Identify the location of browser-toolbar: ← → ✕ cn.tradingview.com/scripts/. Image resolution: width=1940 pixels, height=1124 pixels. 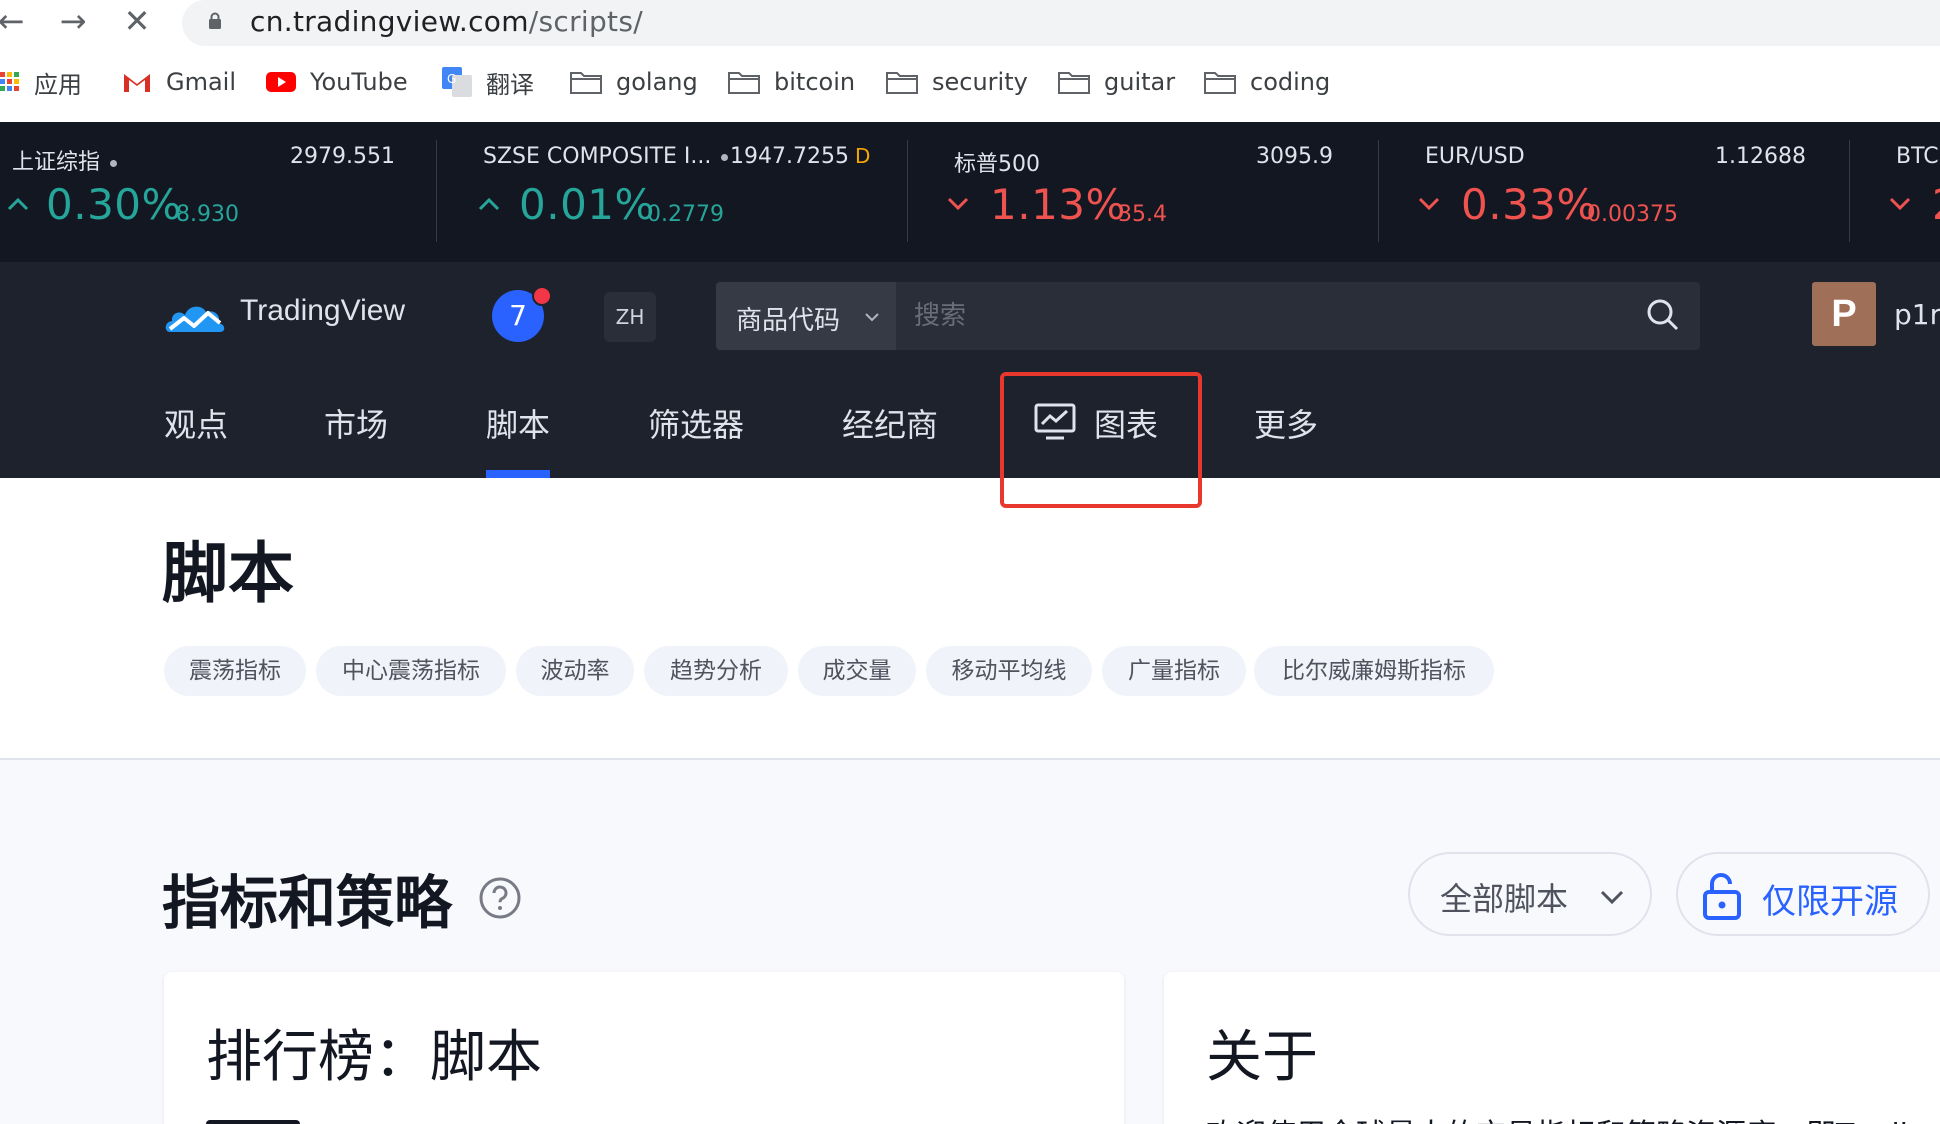
(970, 23).